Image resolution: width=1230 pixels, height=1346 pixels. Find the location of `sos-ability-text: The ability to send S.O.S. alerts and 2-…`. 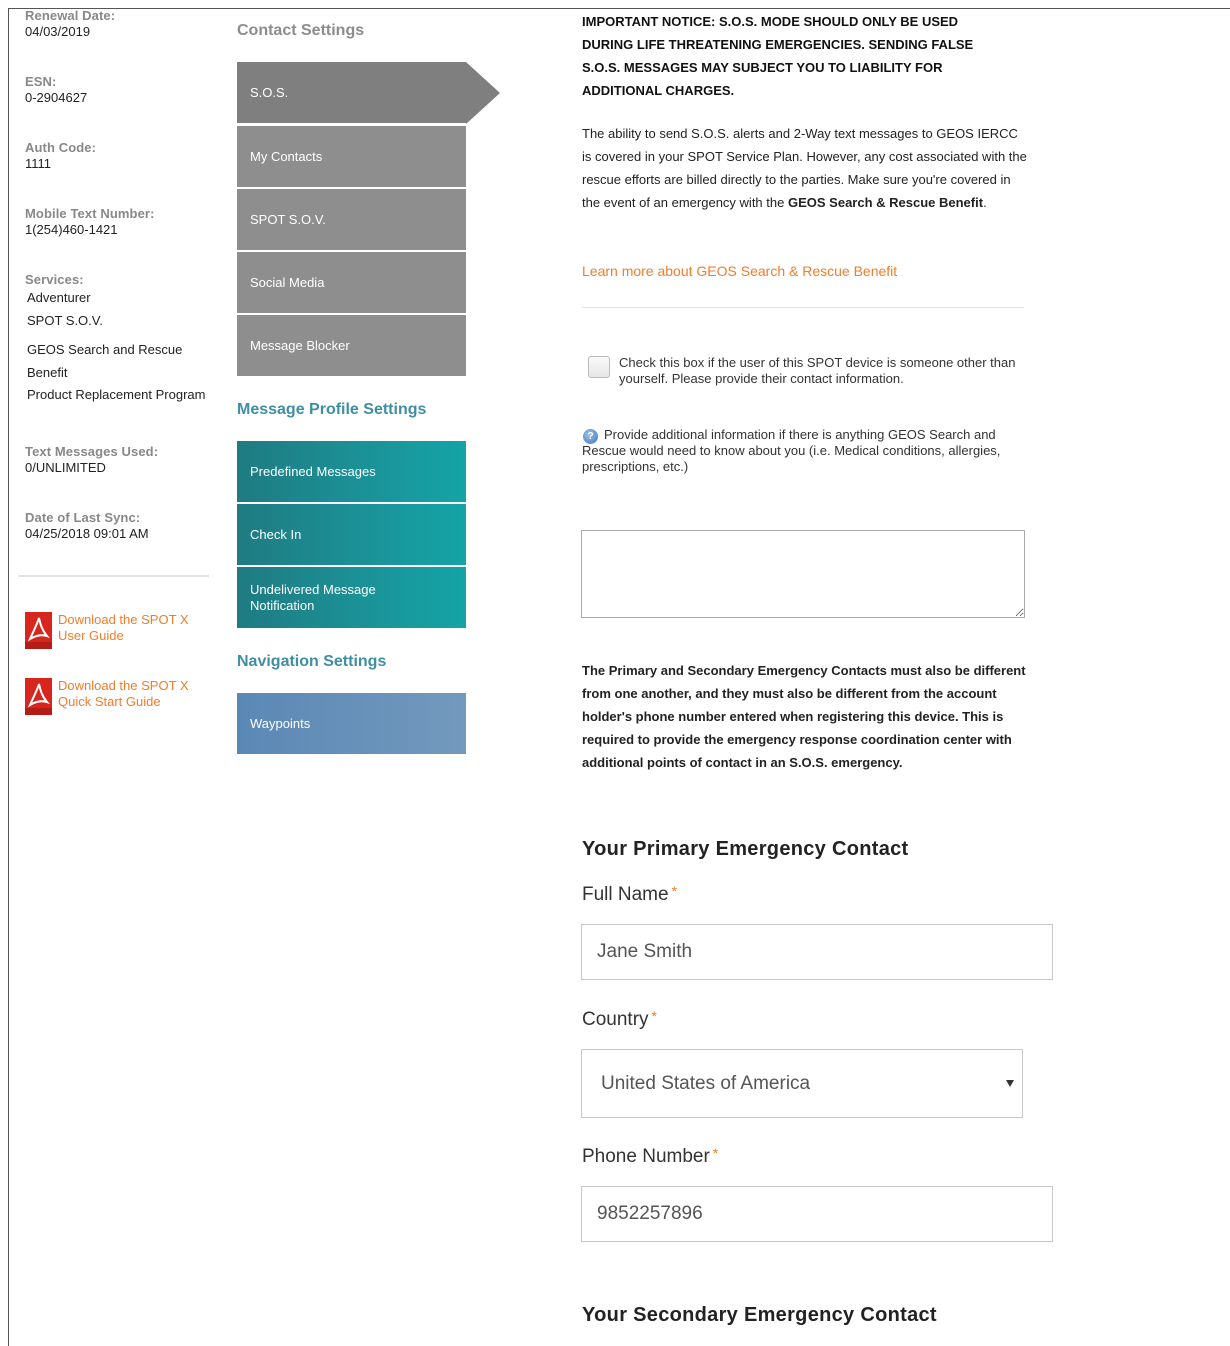

sos-ability-text: The ability to send S.O.S. alerts and 2-… is located at coordinates (804, 168).